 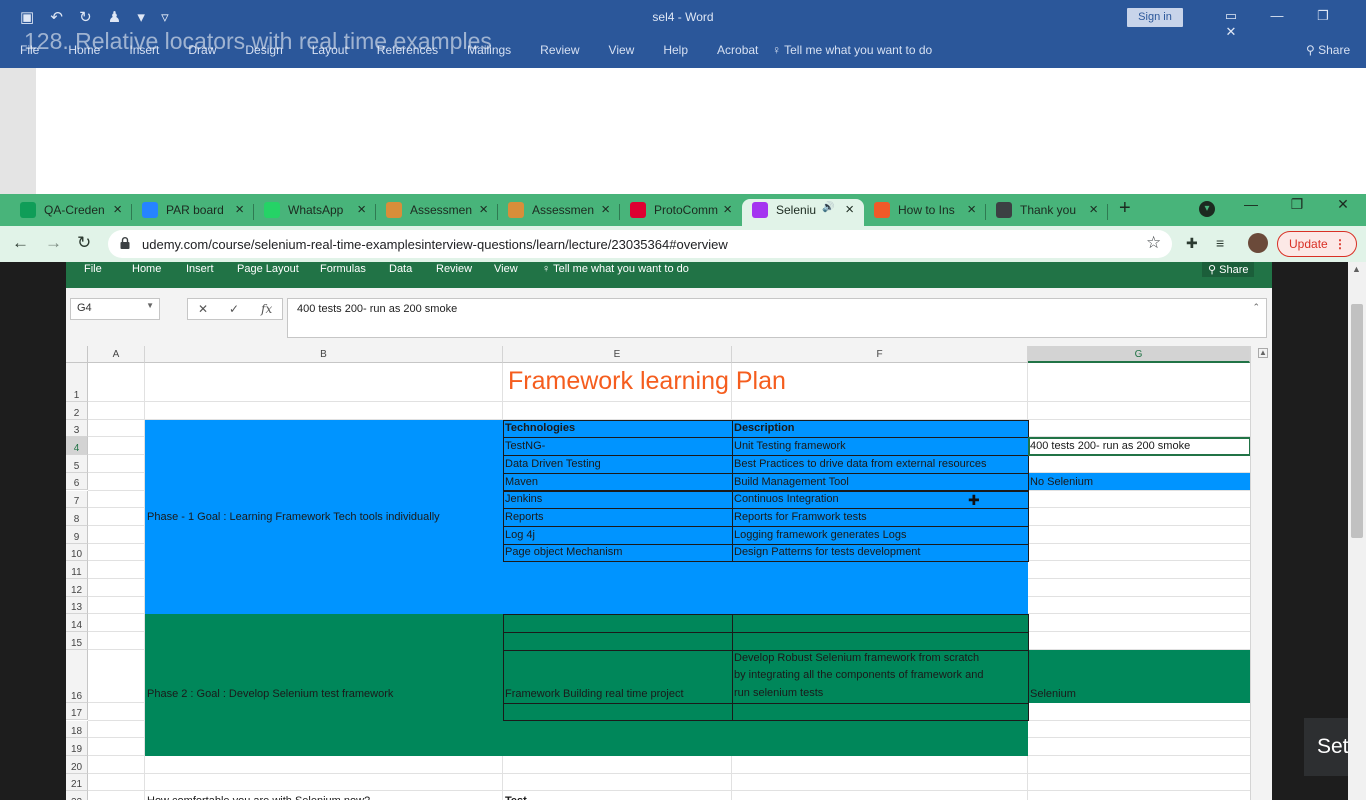 What do you see at coordinates (828, 207) in the screenshot?
I see `speaker-icon: 🔊` at bounding box center [828, 207].